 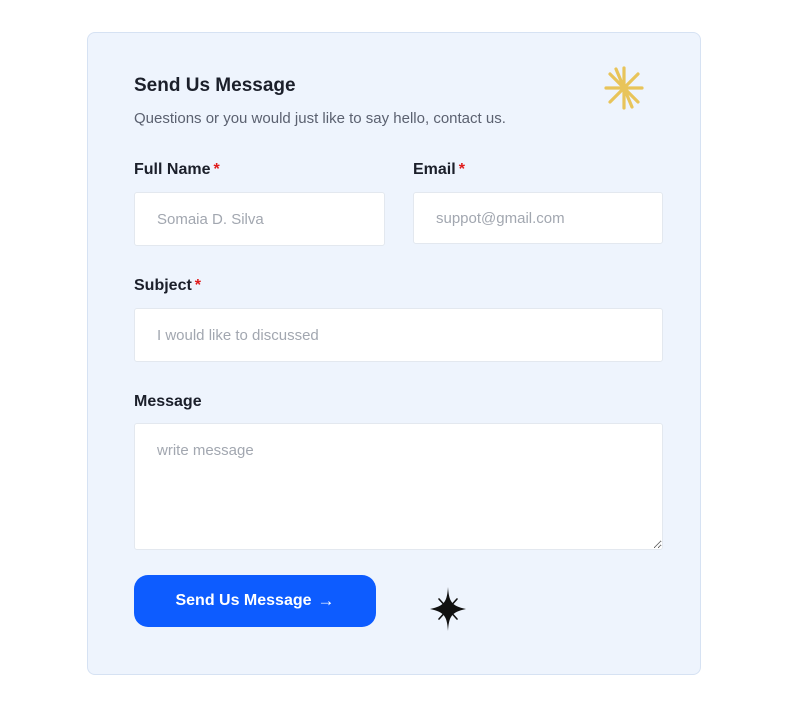 I want to click on message-label-text: Message, so click(x=168, y=401).